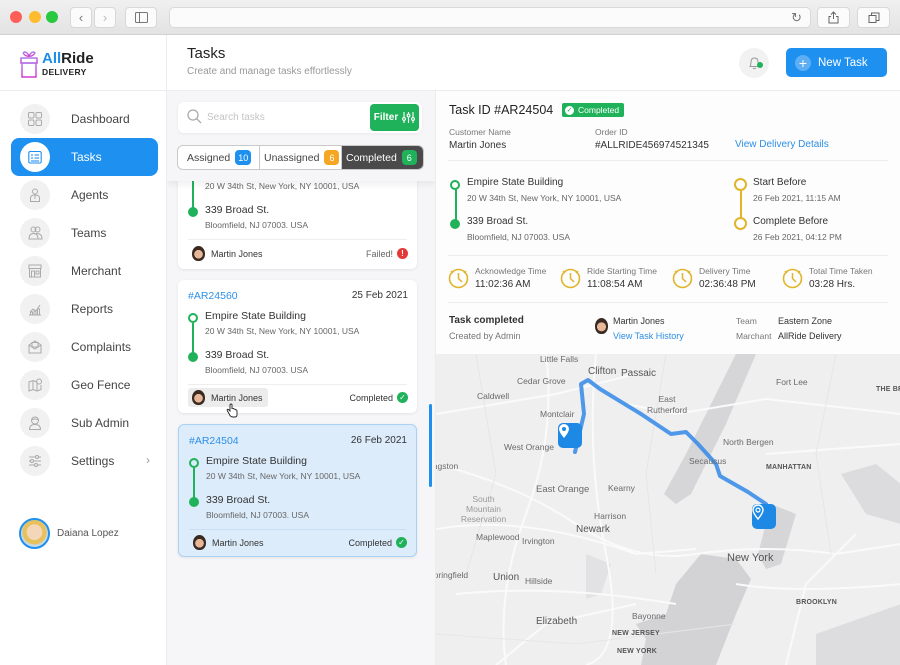  Describe the element at coordinates (77, 59) in the screenshot. I see `brand-name-part2: Ride` at that location.